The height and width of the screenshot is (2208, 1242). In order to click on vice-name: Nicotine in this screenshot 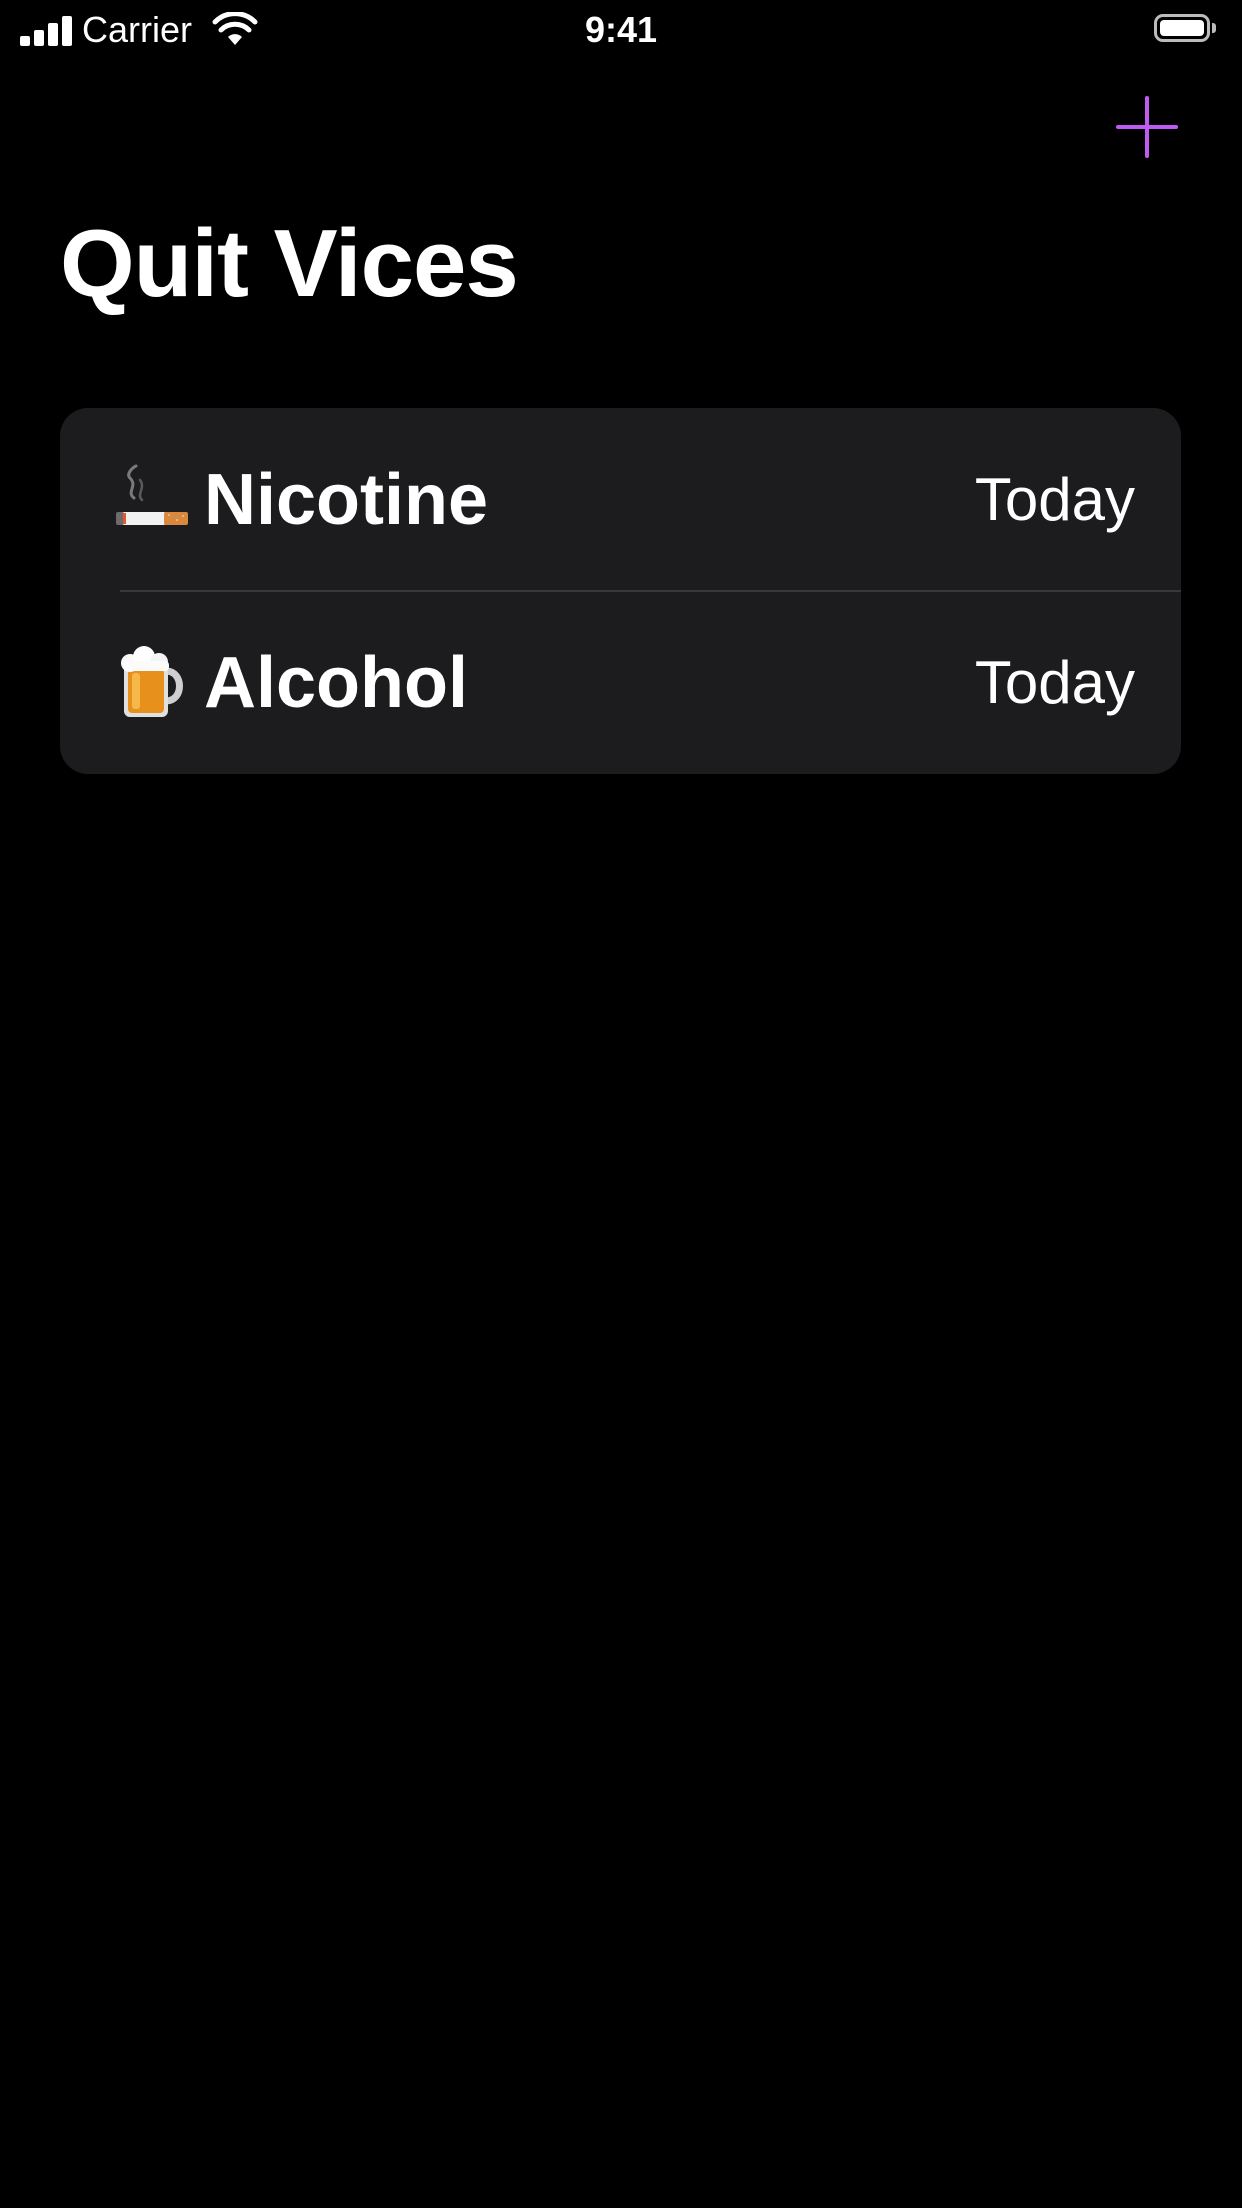, I will do `click(346, 499)`.